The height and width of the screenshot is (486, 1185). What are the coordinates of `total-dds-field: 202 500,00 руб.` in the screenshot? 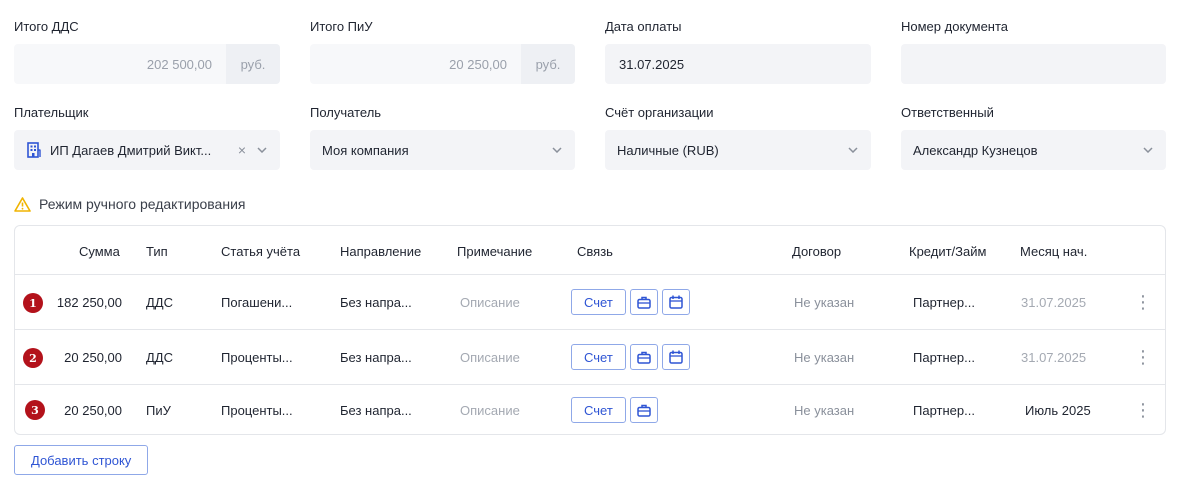 It's located at (147, 64).